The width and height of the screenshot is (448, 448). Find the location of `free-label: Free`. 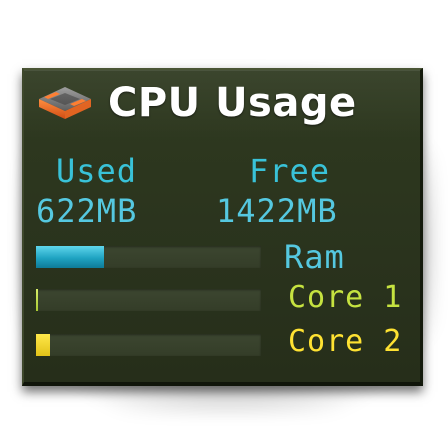

free-label: Free is located at coordinates (290, 171).